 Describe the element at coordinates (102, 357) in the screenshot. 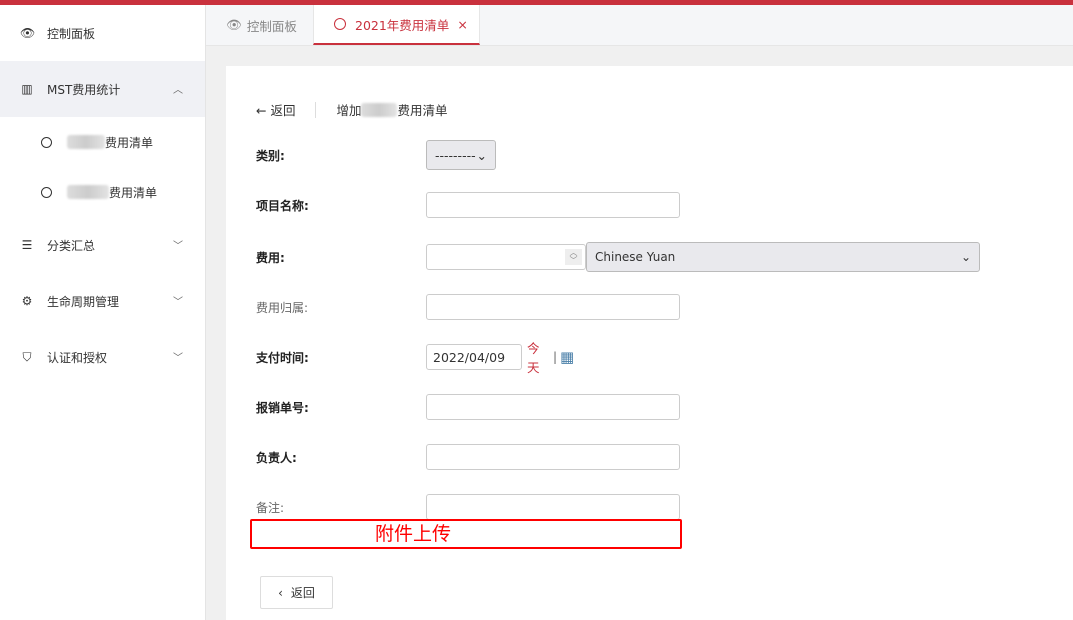

I see `sidebar-item-auth: ⛉ 认证和授权 ﹀` at that location.